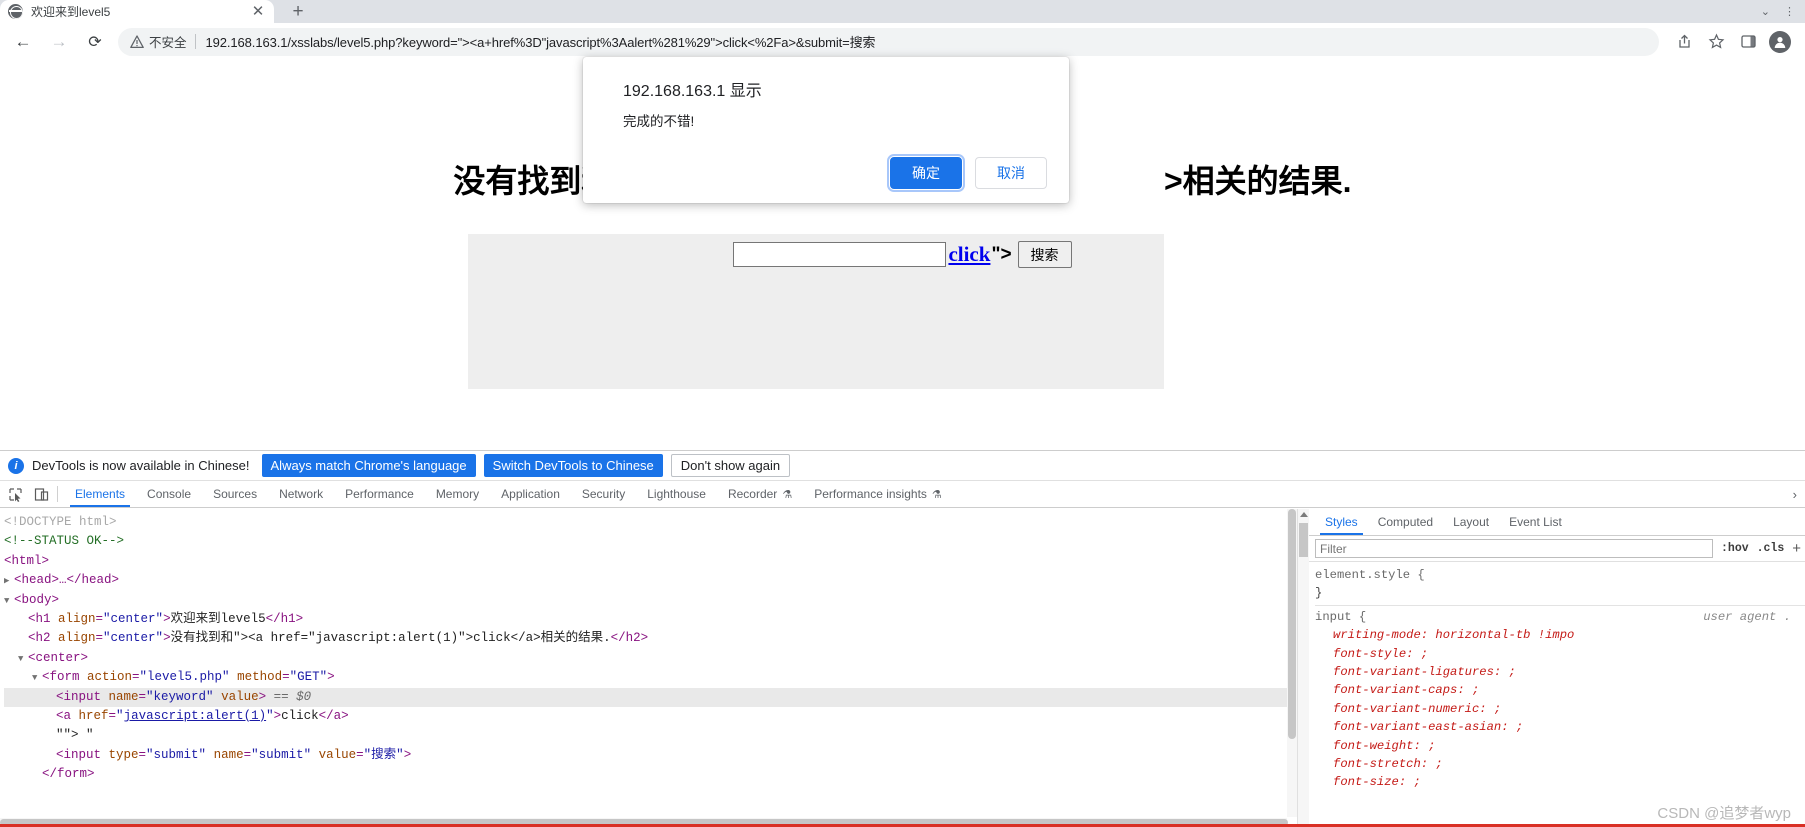 The image size is (1805, 827). What do you see at coordinates (1303, 668) in the screenshot?
I see `styles-scrollbar` at bounding box center [1303, 668].